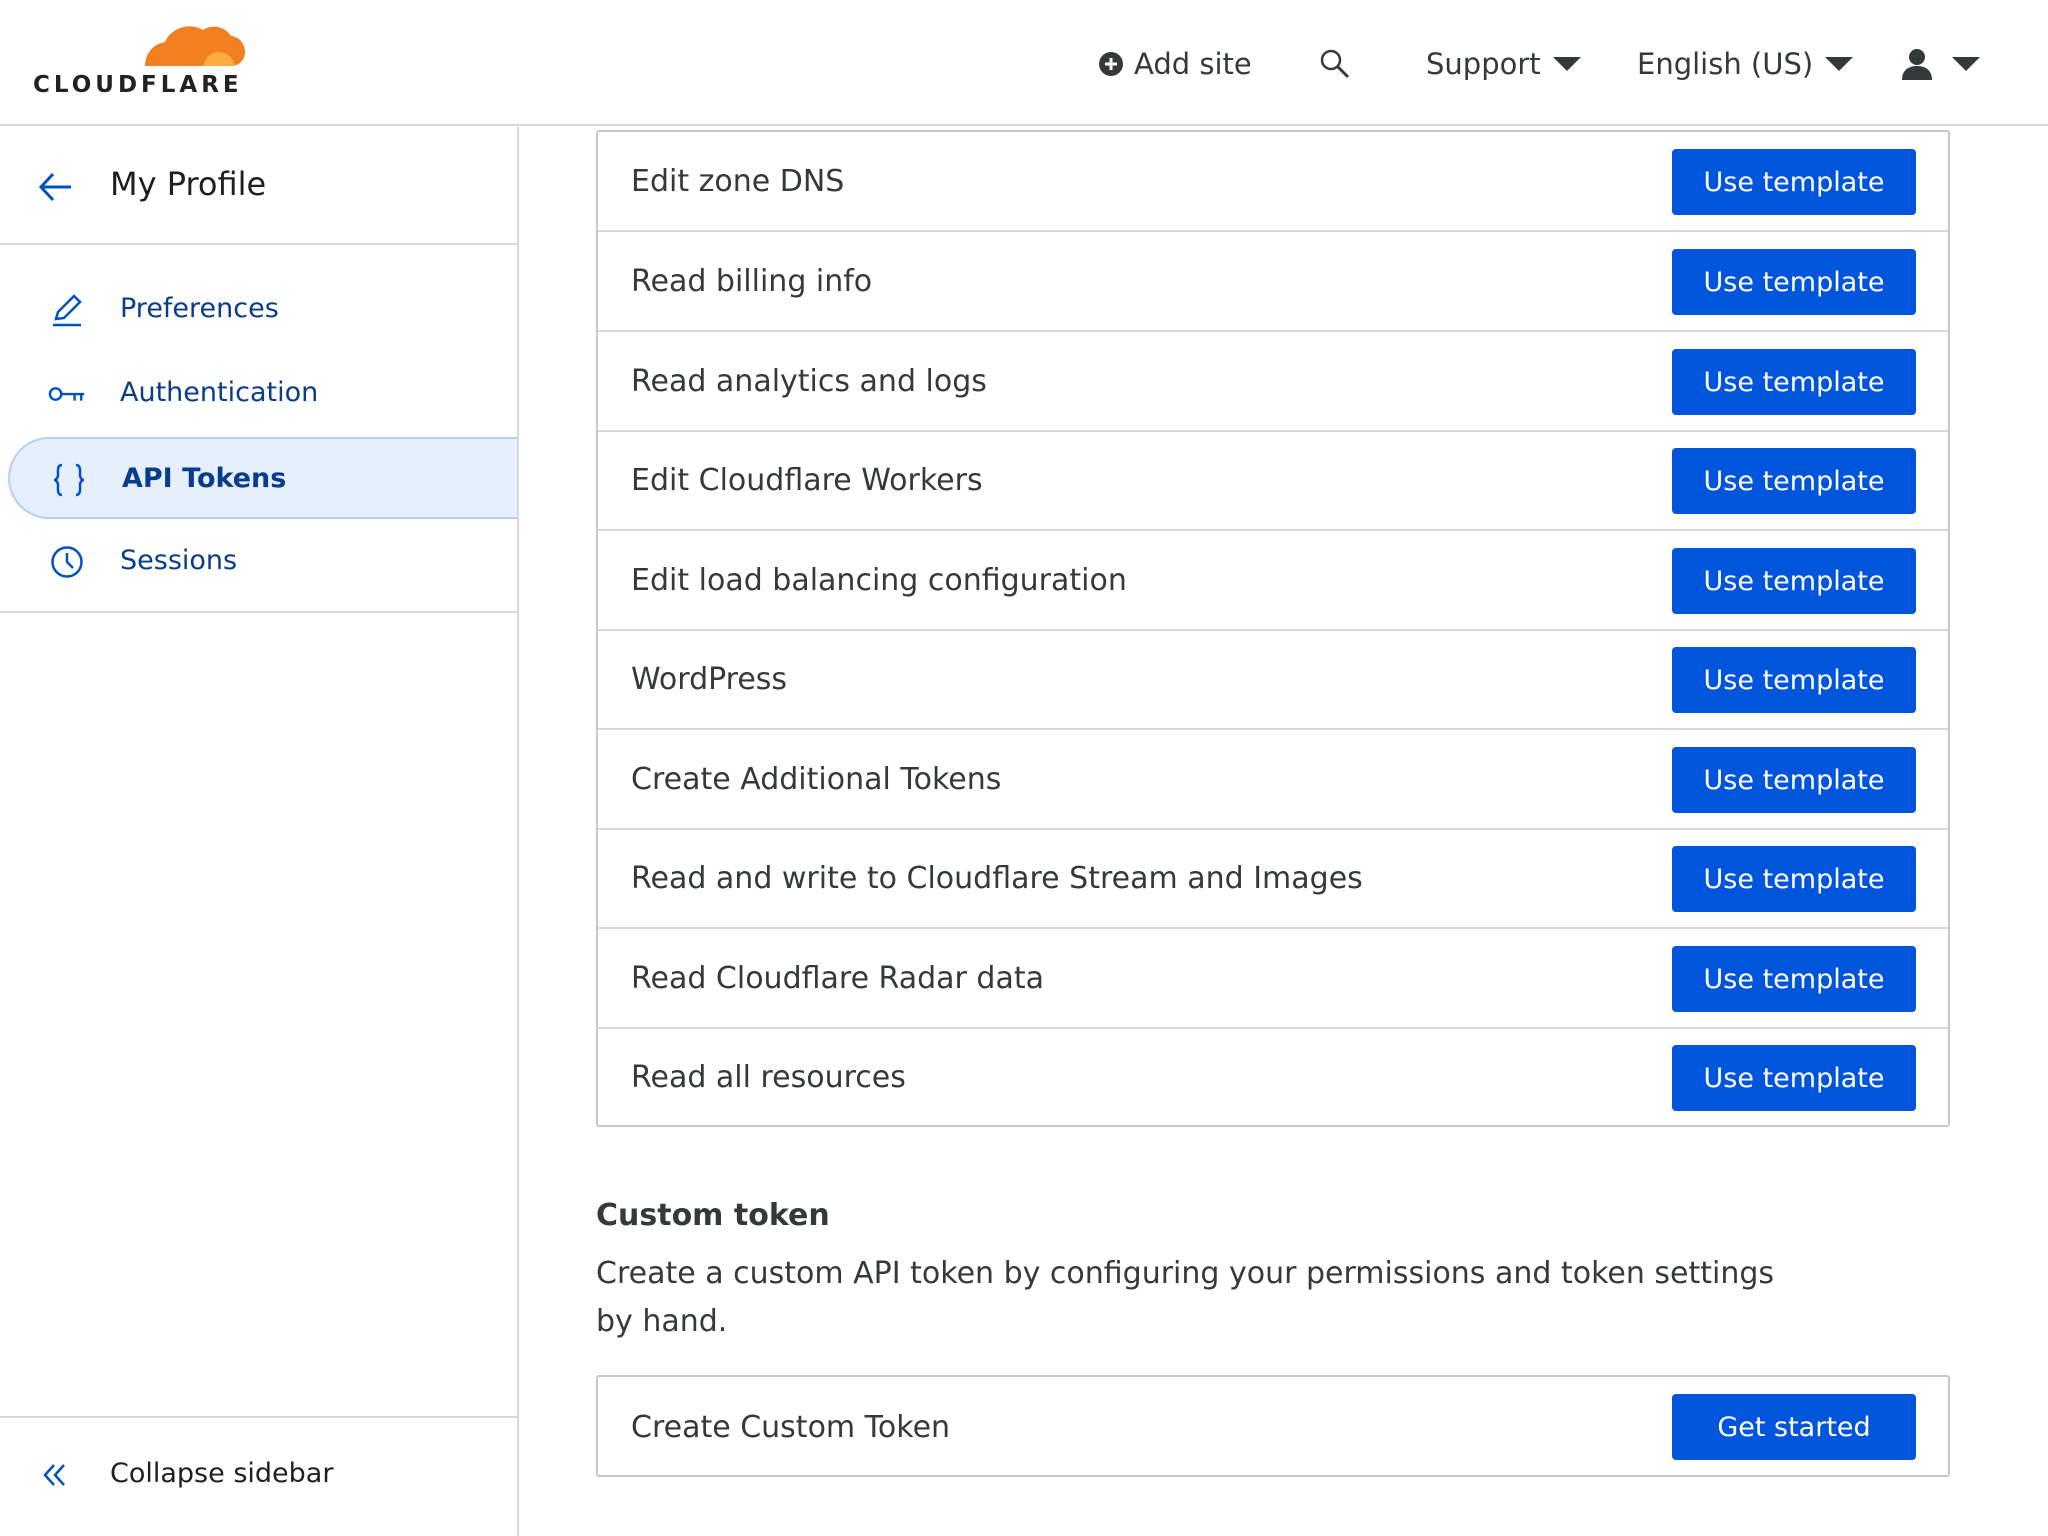 This screenshot has width=2048, height=1536. What do you see at coordinates (55, 1477) in the screenshot?
I see `double-chevron-left-icon` at bounding box center [55, 1477].